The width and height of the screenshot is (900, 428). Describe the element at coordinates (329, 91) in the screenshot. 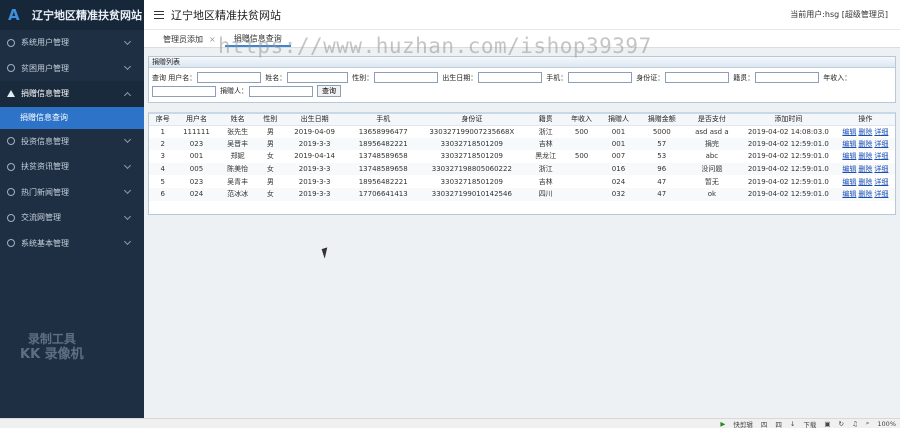

I see `search-button: 查询` at that location.